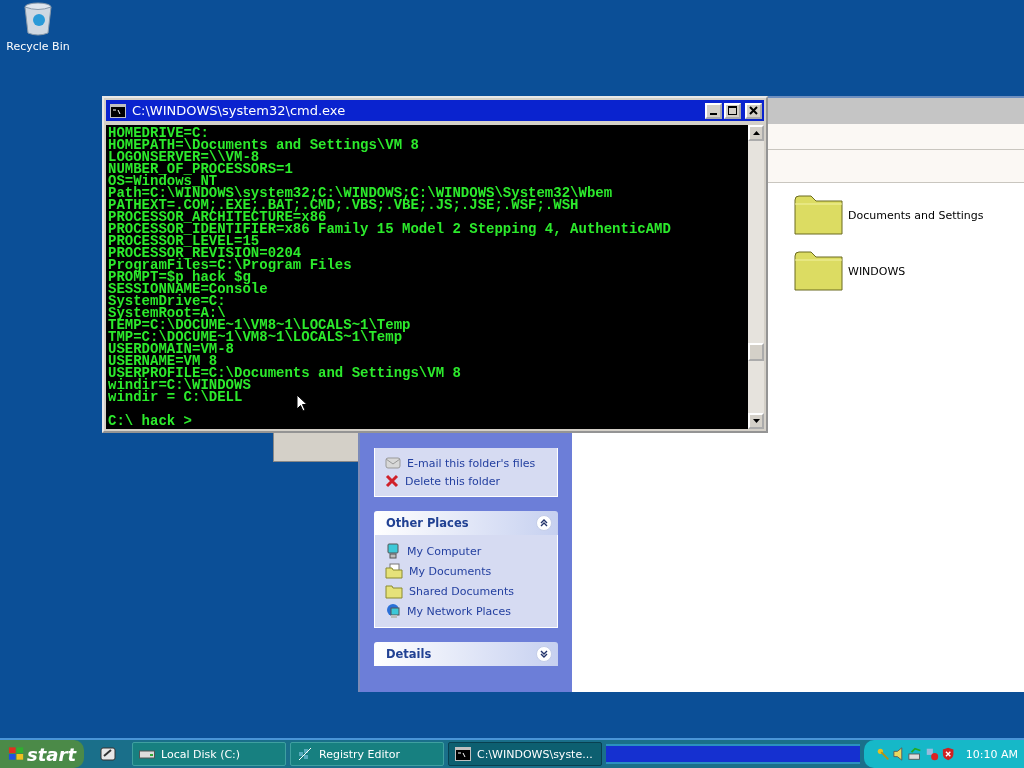 Image resolution: width=1024 pixels, height=768 pixels. I want to click on console-line: PROMPT=$p hack $g, so click(179, 277).